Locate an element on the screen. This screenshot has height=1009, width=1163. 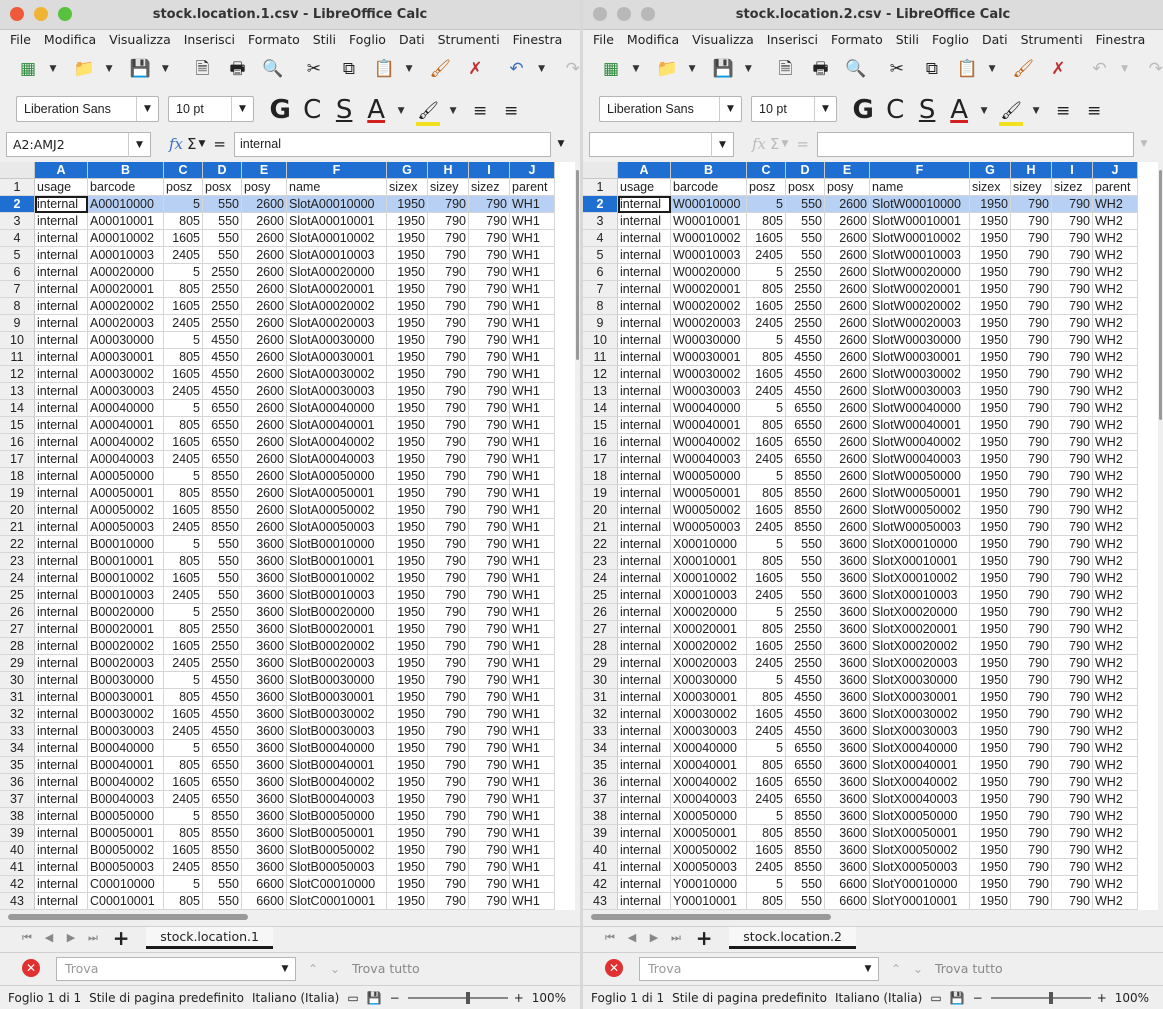
formula-equals-icon: = is located at coordinates (219, 144).